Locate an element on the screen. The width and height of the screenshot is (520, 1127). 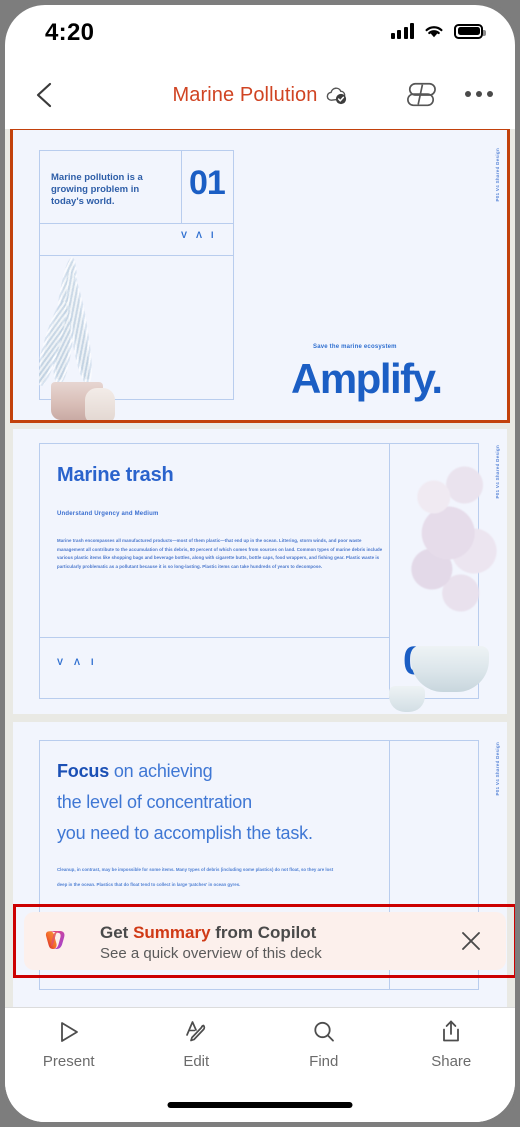
pen-edit-icon is located at coordinates (196, 1031).